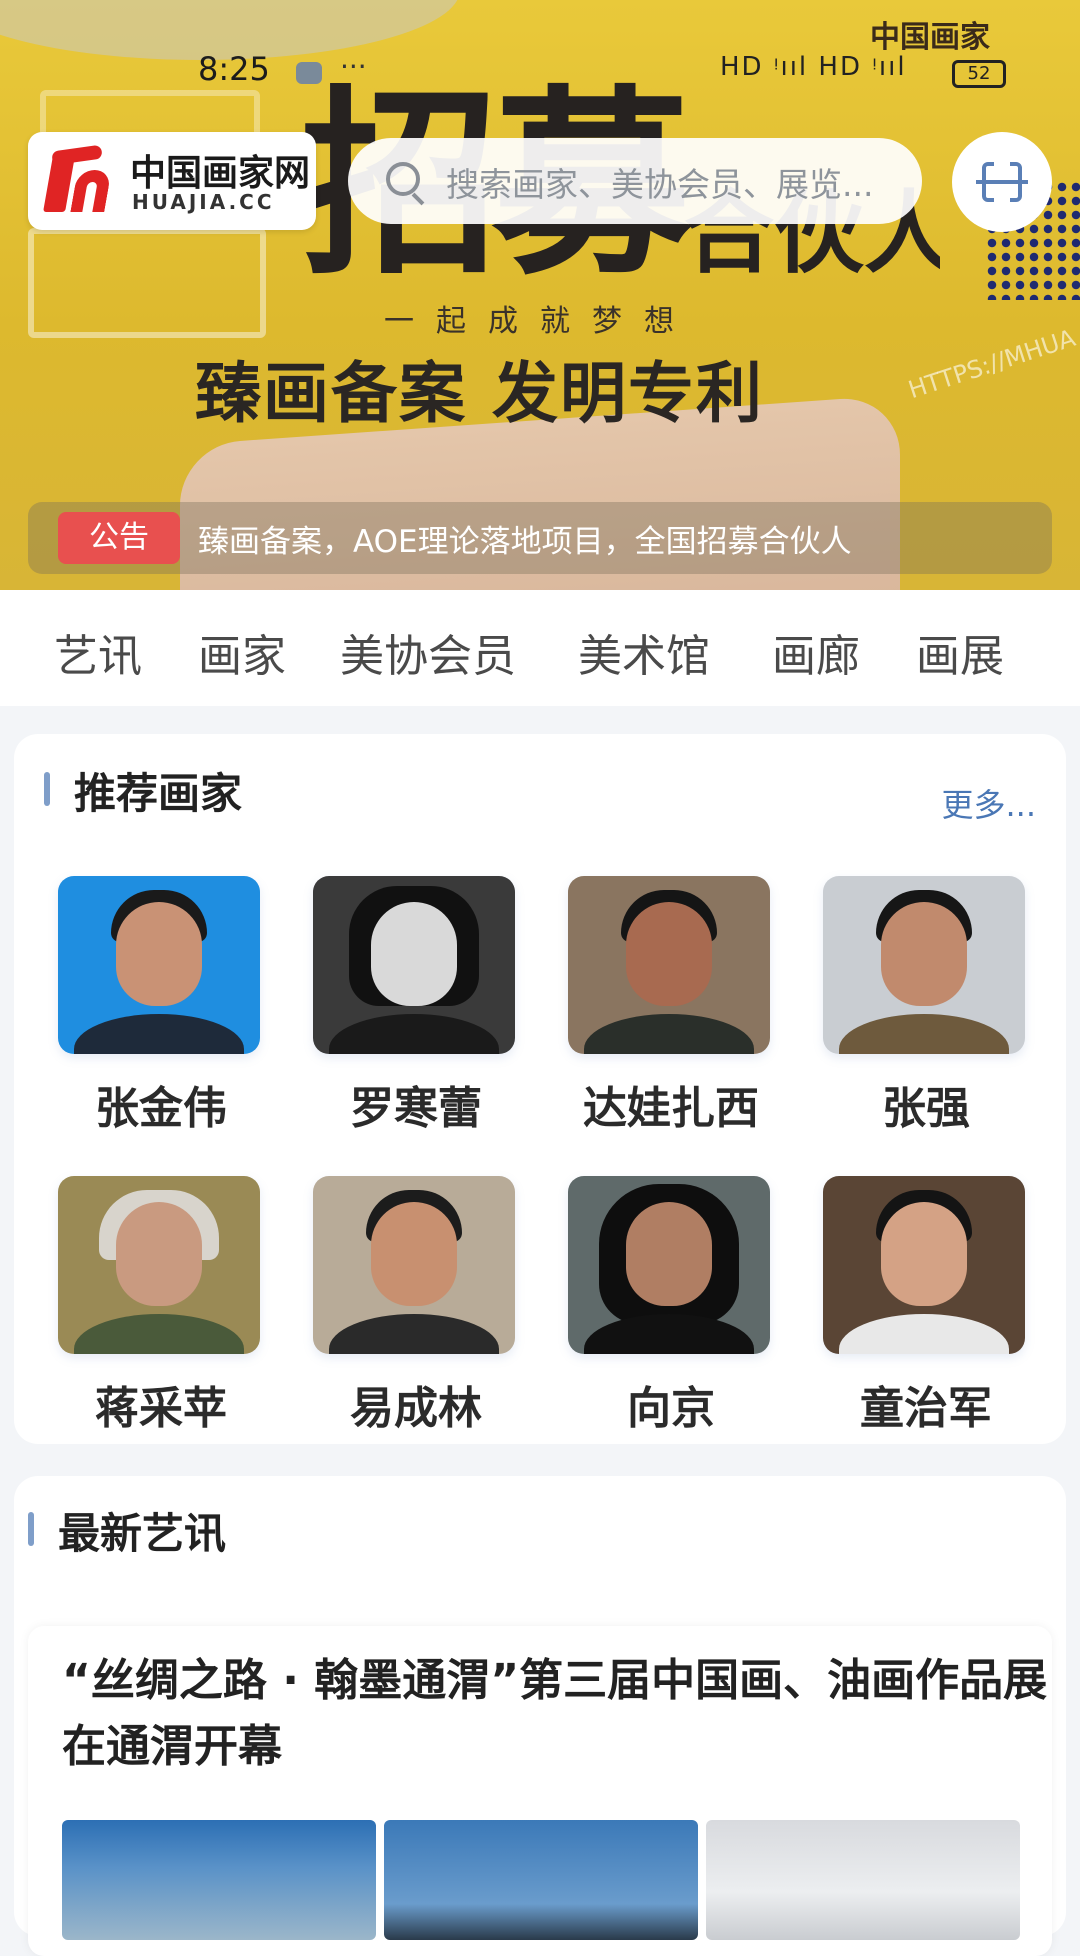 This screenshot has width=1080, height=1956. What do you see at coordinates (479, 393) in the screenshot?
I see `banner-tagline: 臻画备案 发明专利` at bounding box center [479, 393].